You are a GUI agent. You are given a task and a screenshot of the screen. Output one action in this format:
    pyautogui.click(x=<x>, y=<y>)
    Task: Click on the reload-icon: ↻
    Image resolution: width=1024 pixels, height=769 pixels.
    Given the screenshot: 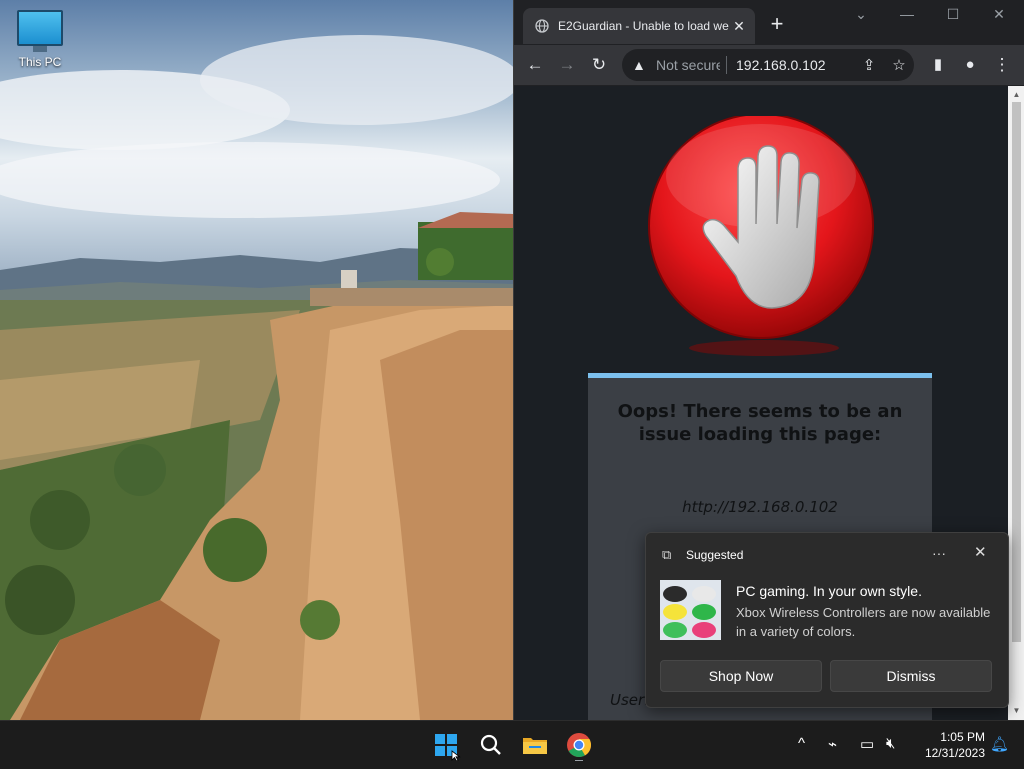 What is the action you would take?
    pyautogui.click(x=599, y=65)
    